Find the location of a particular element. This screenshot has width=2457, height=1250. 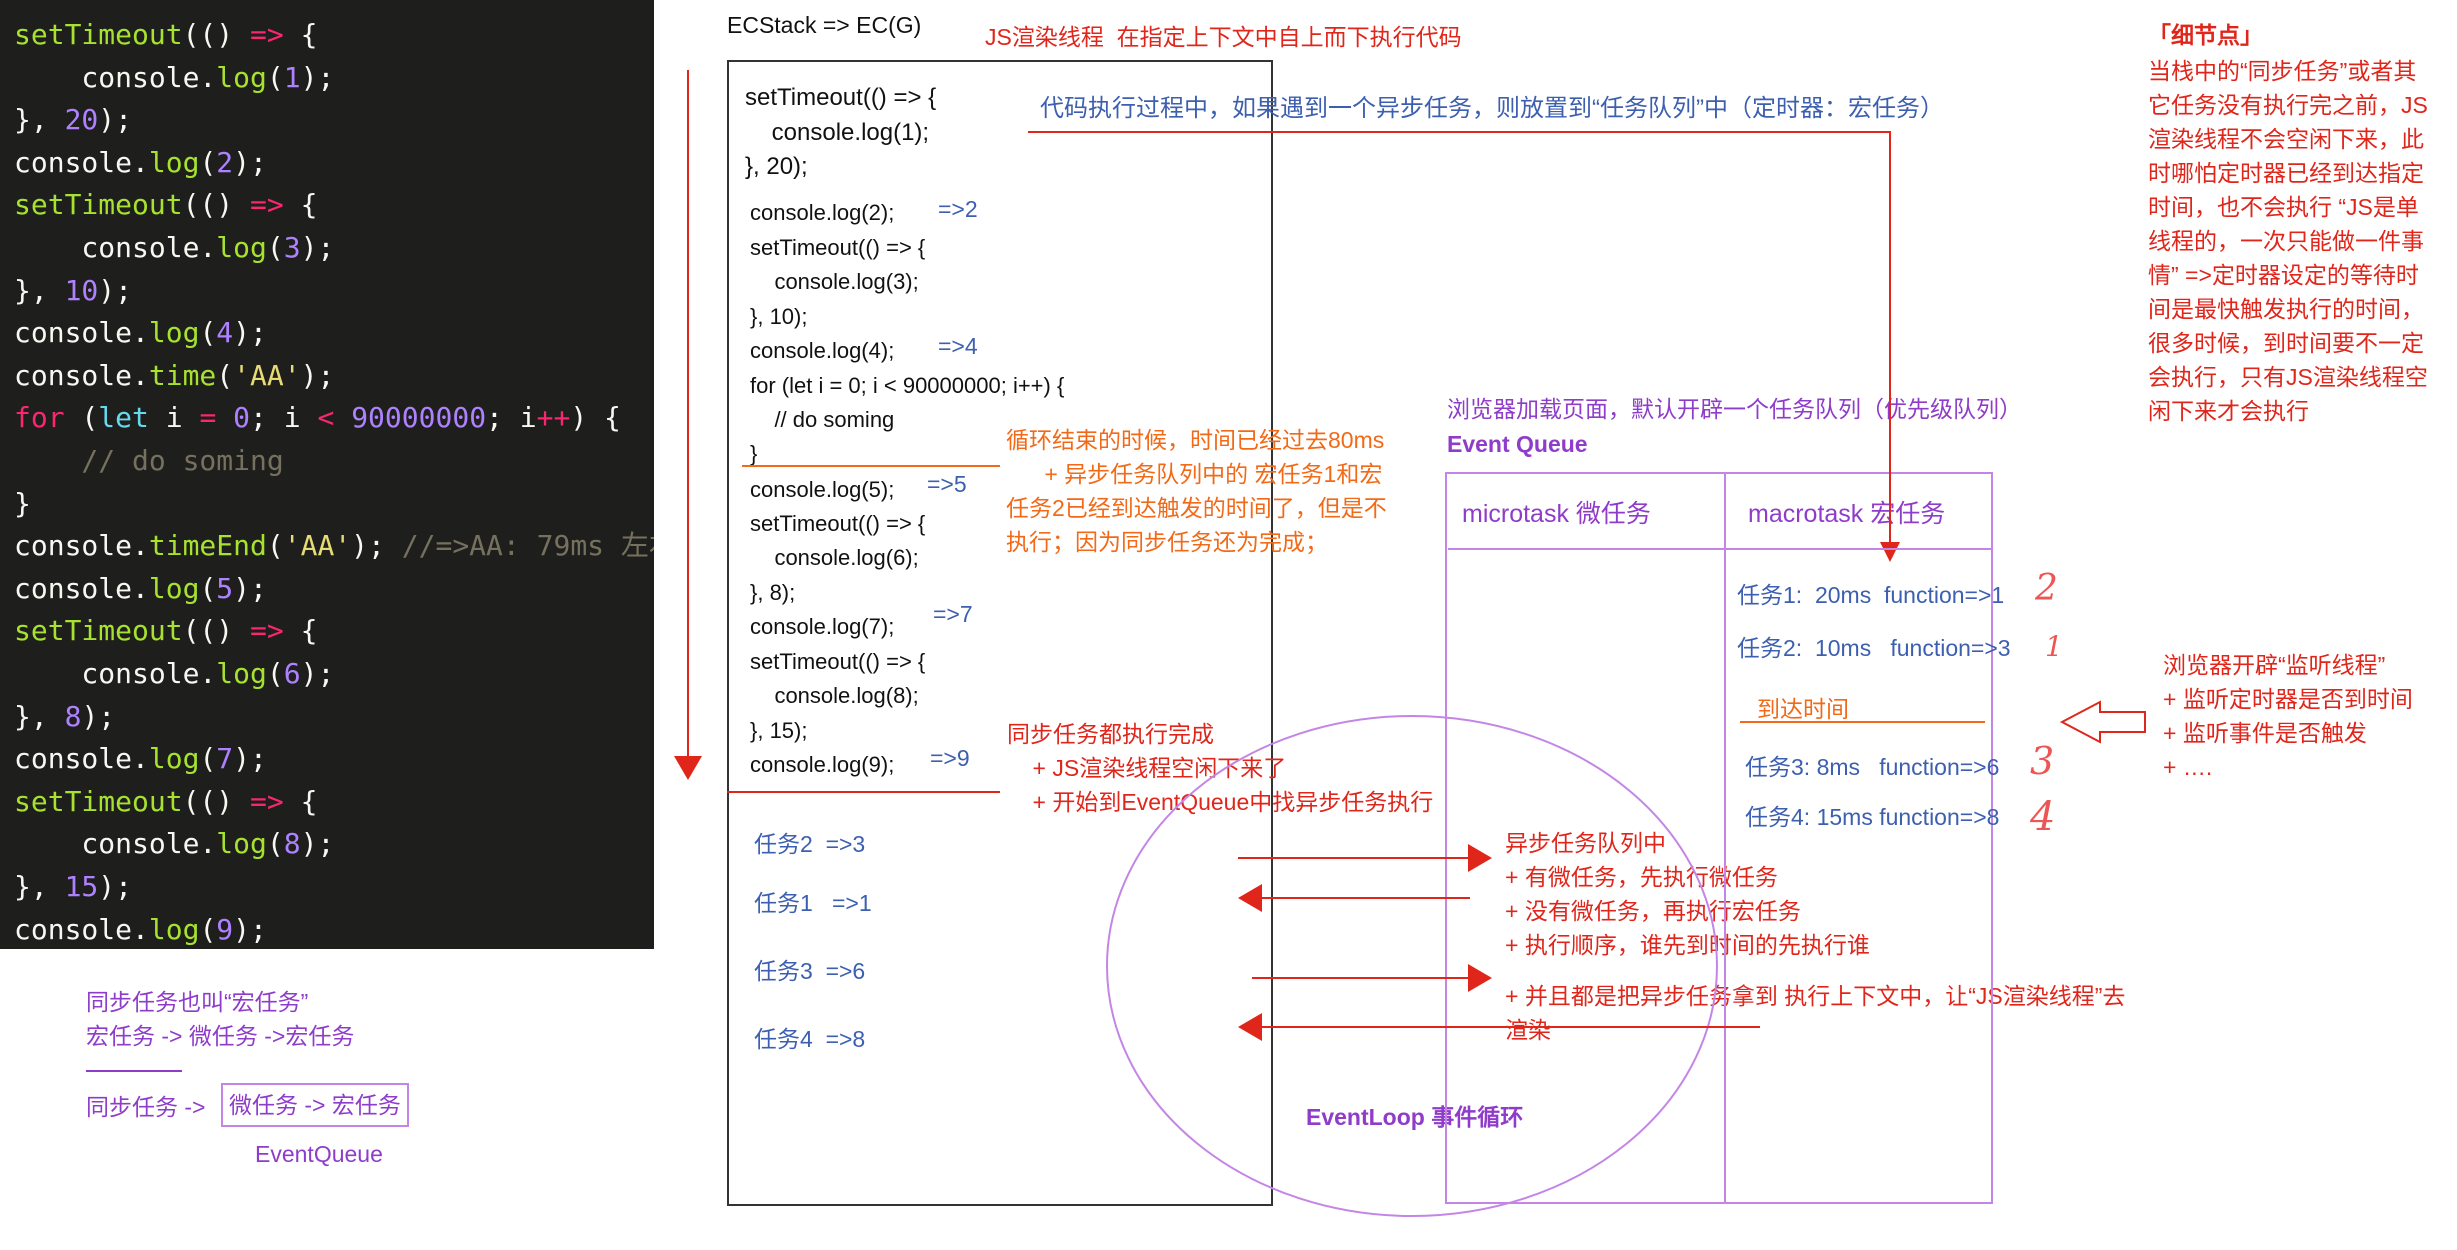

flow-down-arrowhead is located at coordinates (688, 768).